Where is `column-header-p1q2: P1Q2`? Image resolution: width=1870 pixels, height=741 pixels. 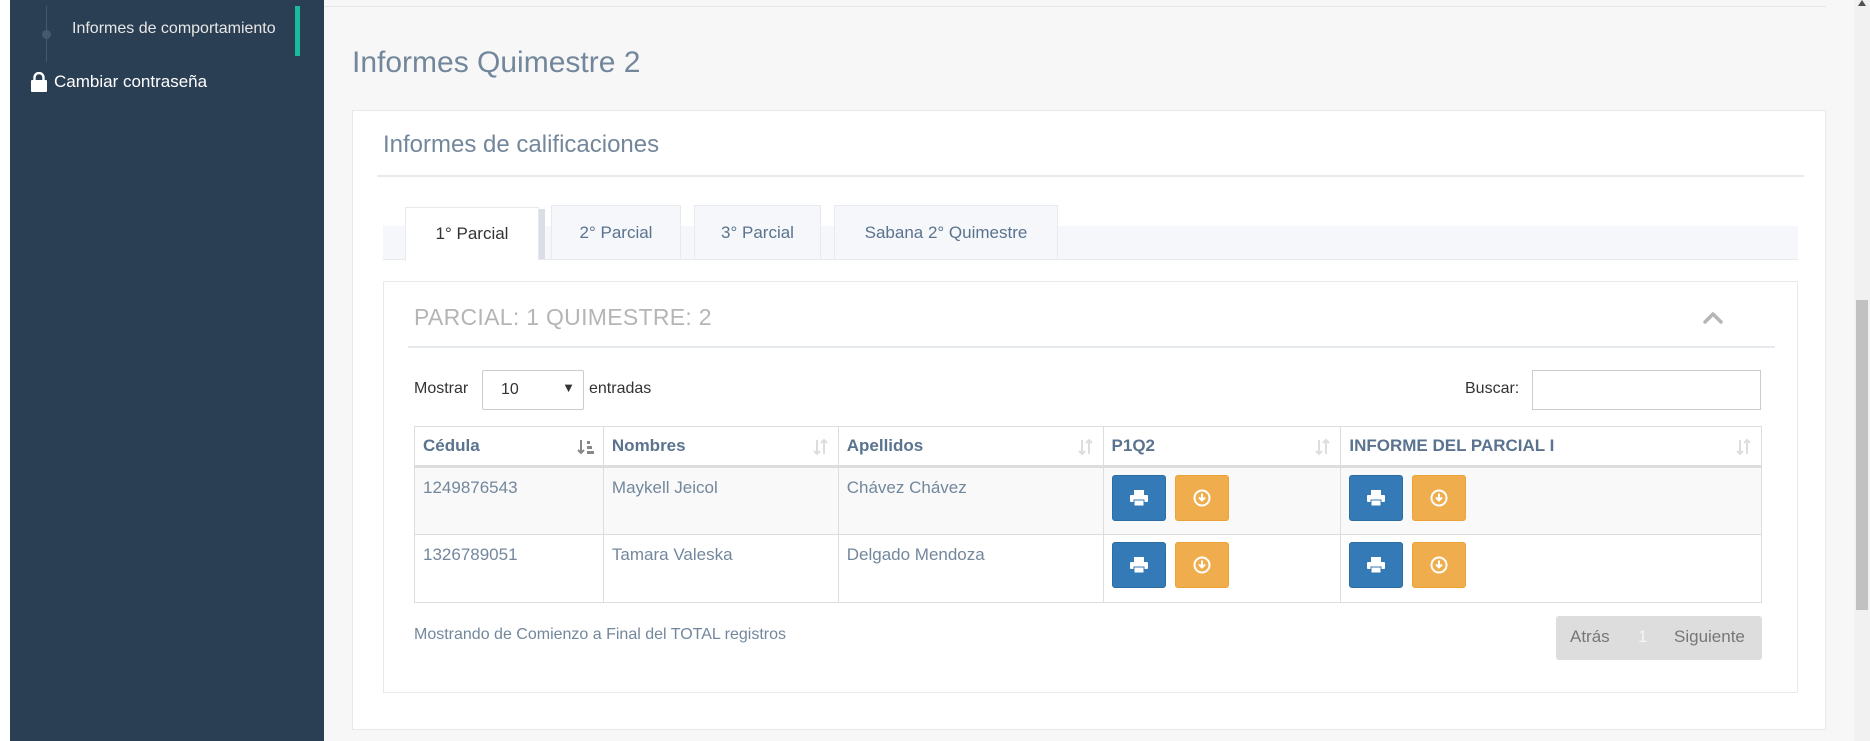 column-header-p1q2: P1Q2 is located at coordinates (1222, 447).